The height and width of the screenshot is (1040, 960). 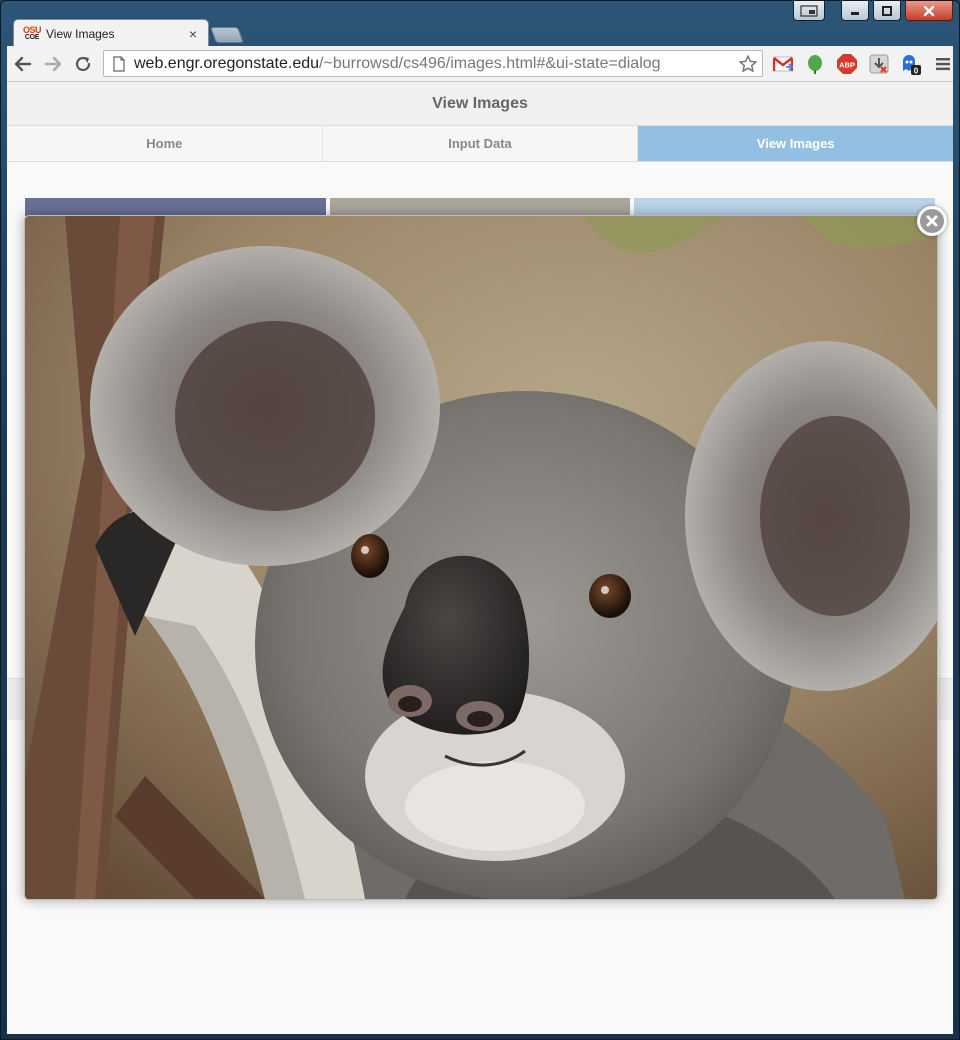 I want to click on page-icon, so click(x=119, y=63).